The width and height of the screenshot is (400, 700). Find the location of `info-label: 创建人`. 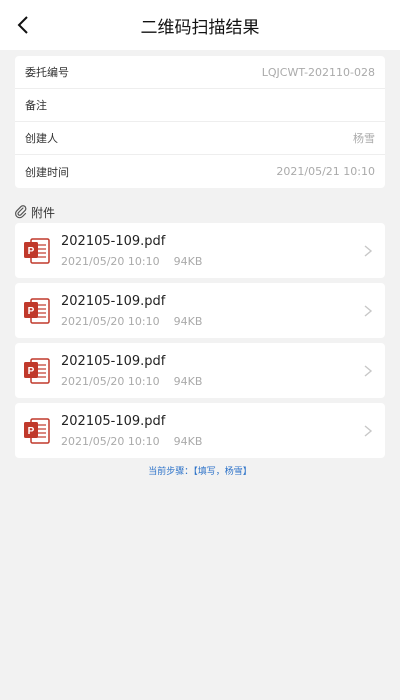

info-label: 创建人 is located at coordinates (41, 138).